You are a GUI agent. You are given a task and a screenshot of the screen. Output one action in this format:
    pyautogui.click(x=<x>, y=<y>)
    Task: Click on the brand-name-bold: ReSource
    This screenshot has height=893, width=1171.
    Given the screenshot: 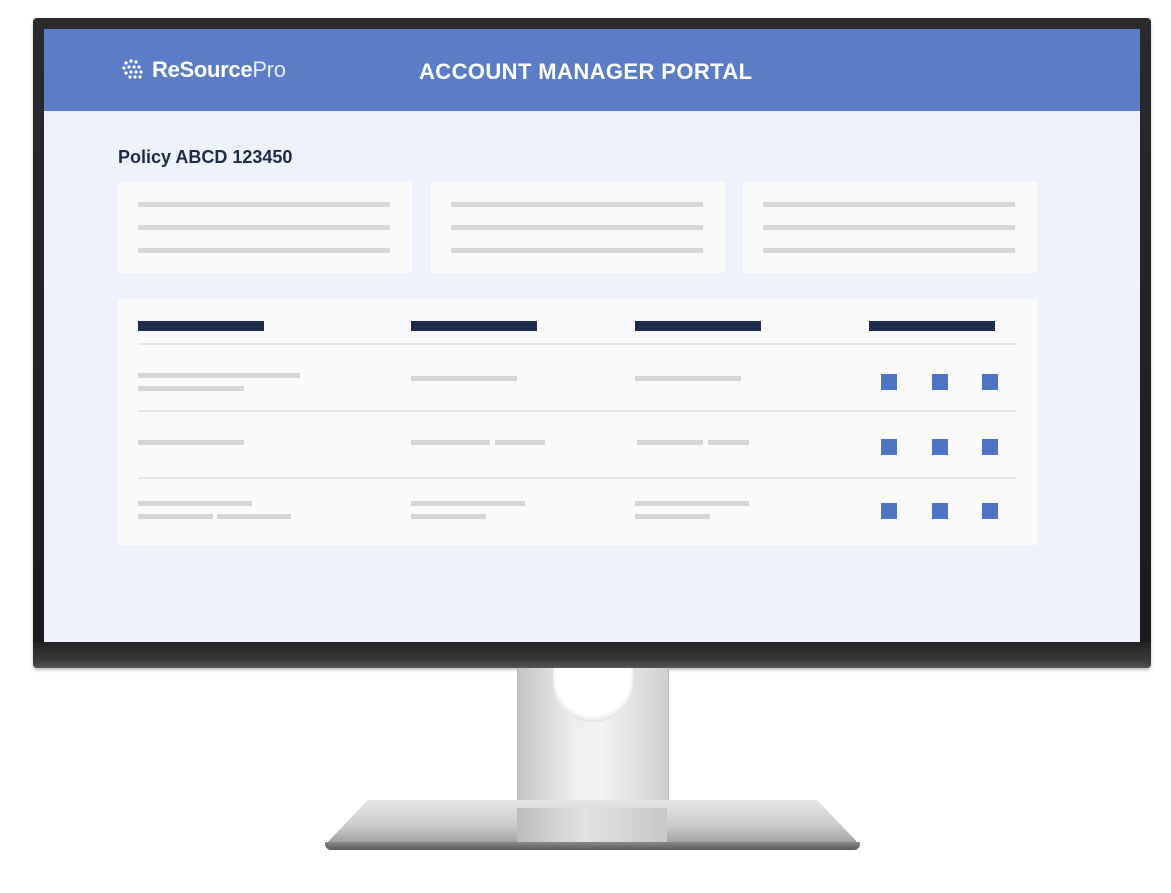 What is the action you would take?
    pyautogui.click(x=202, y=69)
    